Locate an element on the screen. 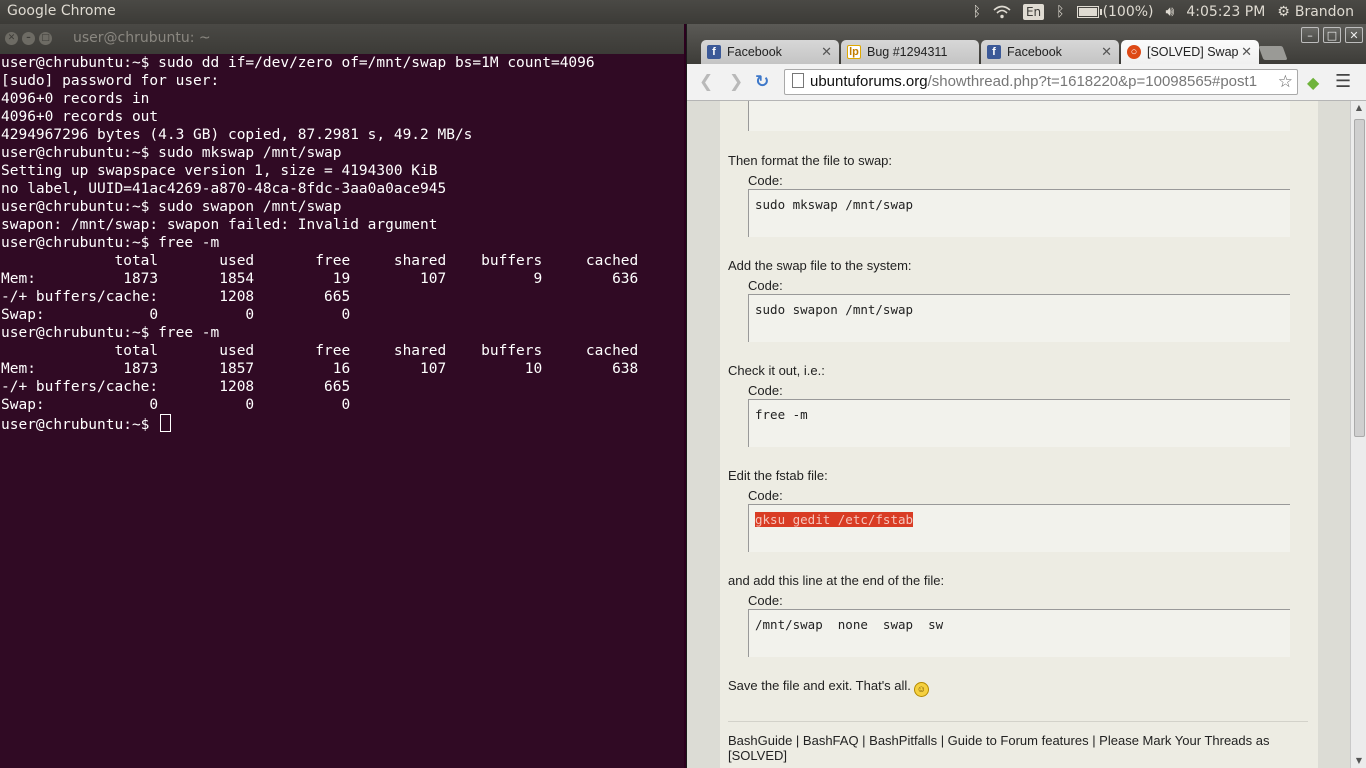 The image size is (1366, 768). terminal-line: user@chrubuntu:~$ sudo swapon /mnt/swap is located at coordinates (171, 207).